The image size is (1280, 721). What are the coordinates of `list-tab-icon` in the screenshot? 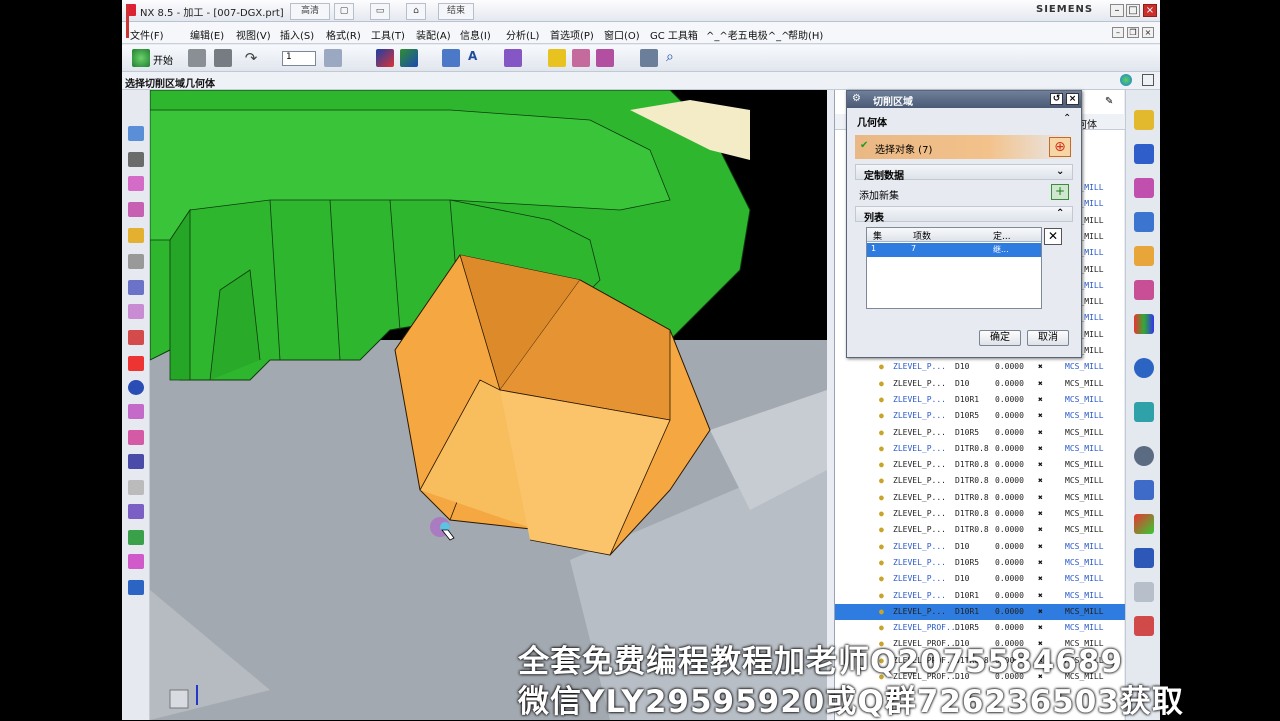 It's located at (1144, 490).